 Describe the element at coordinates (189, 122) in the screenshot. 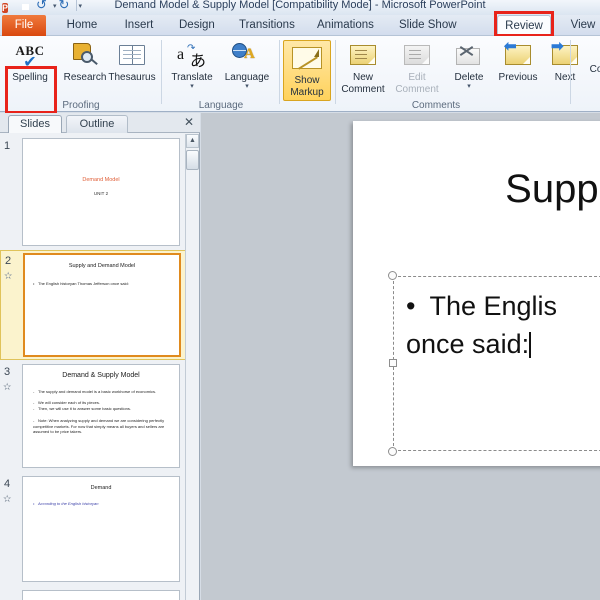

I see `close-icon: ✕` at that location.